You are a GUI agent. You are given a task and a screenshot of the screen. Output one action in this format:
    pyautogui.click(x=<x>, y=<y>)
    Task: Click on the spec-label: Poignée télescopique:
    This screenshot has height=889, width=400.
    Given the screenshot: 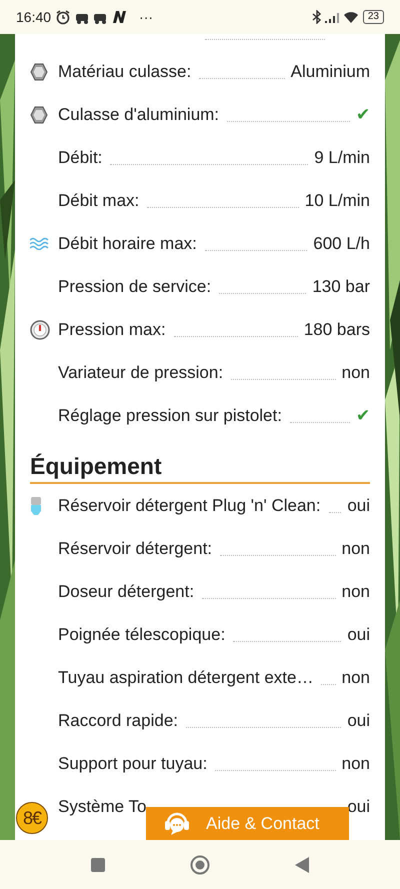 What is the action you would take?
    pyautogui.click(x=142, y=635)
    